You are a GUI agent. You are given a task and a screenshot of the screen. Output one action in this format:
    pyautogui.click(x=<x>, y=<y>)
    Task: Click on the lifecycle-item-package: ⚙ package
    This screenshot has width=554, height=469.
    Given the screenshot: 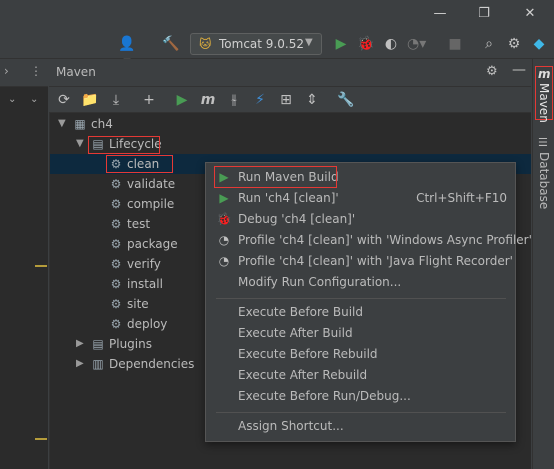 What is the action you would take?
    pyautogui.click(x=143, y=244)
    